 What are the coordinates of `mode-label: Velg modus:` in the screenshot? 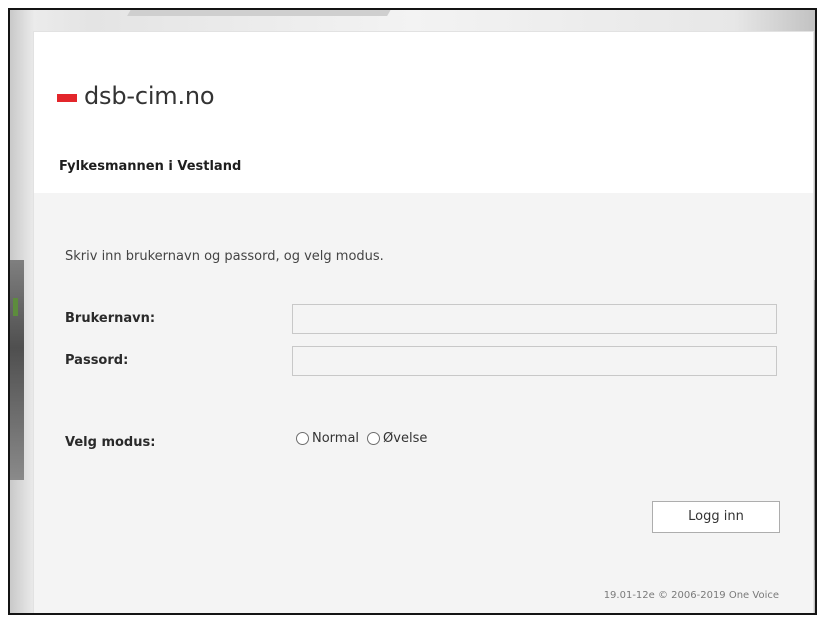 It's located at (110, 442).